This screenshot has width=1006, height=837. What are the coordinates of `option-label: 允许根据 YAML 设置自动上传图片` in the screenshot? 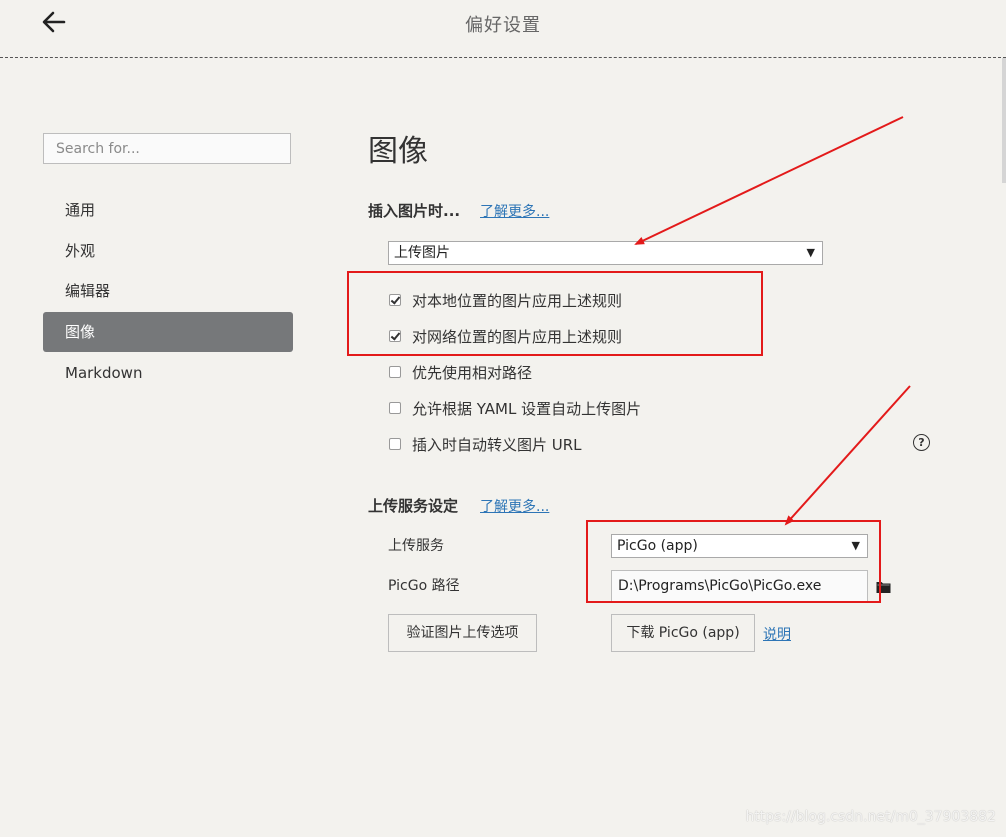 It's located at (527, 408).